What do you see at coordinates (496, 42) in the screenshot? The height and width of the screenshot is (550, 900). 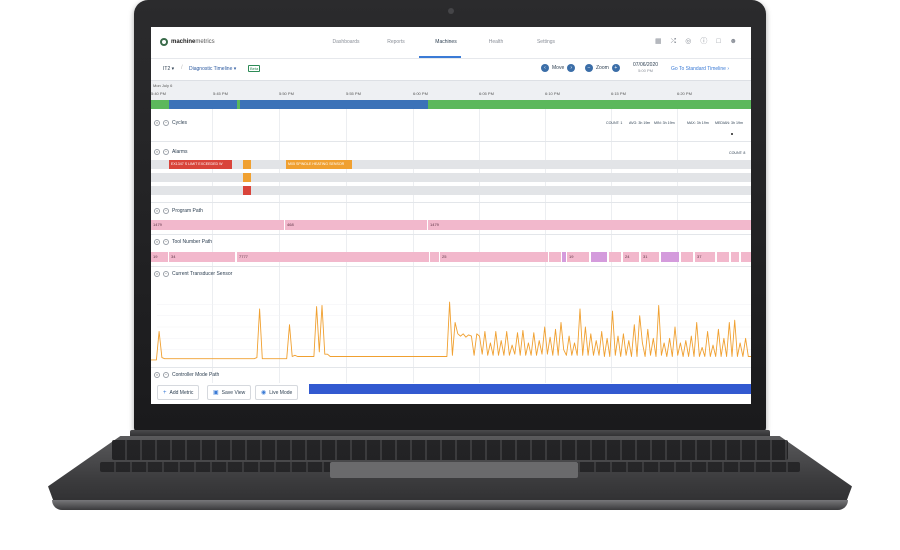 I see `nav-link-health: Health` at bounding box center [496, 42].